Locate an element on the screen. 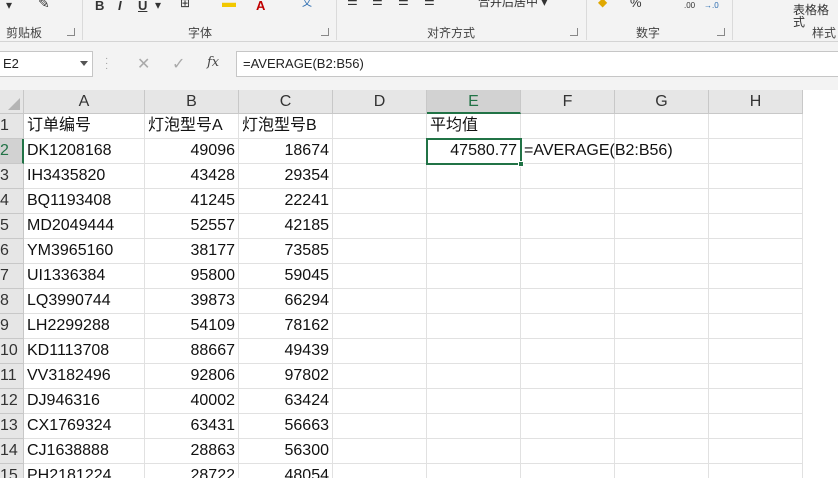 The height and width of the screenshot is (478, 838). indent-icon: ☰ is located at coordinates (429, 3).